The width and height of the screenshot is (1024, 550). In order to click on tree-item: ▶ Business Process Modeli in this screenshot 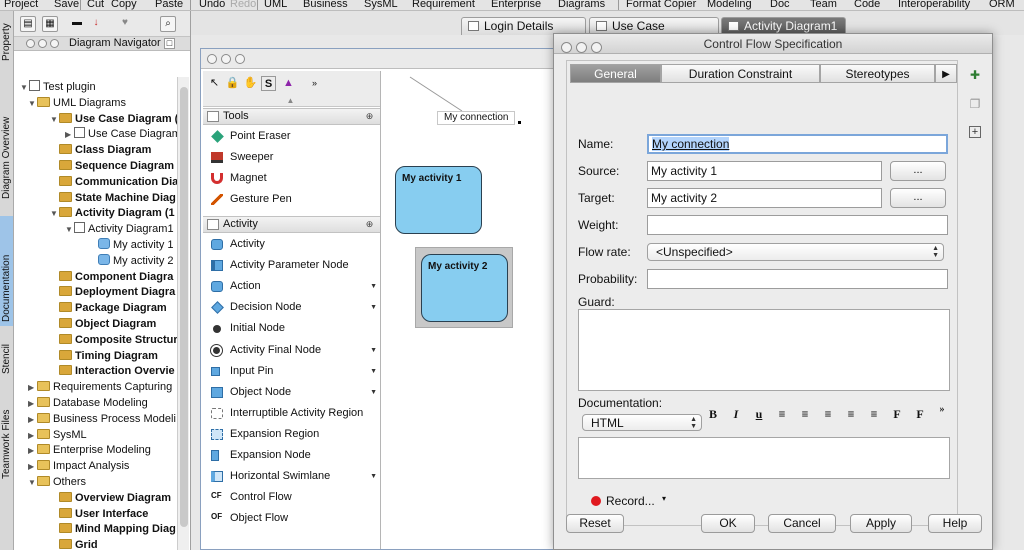, I will do `click(102, 420)`.